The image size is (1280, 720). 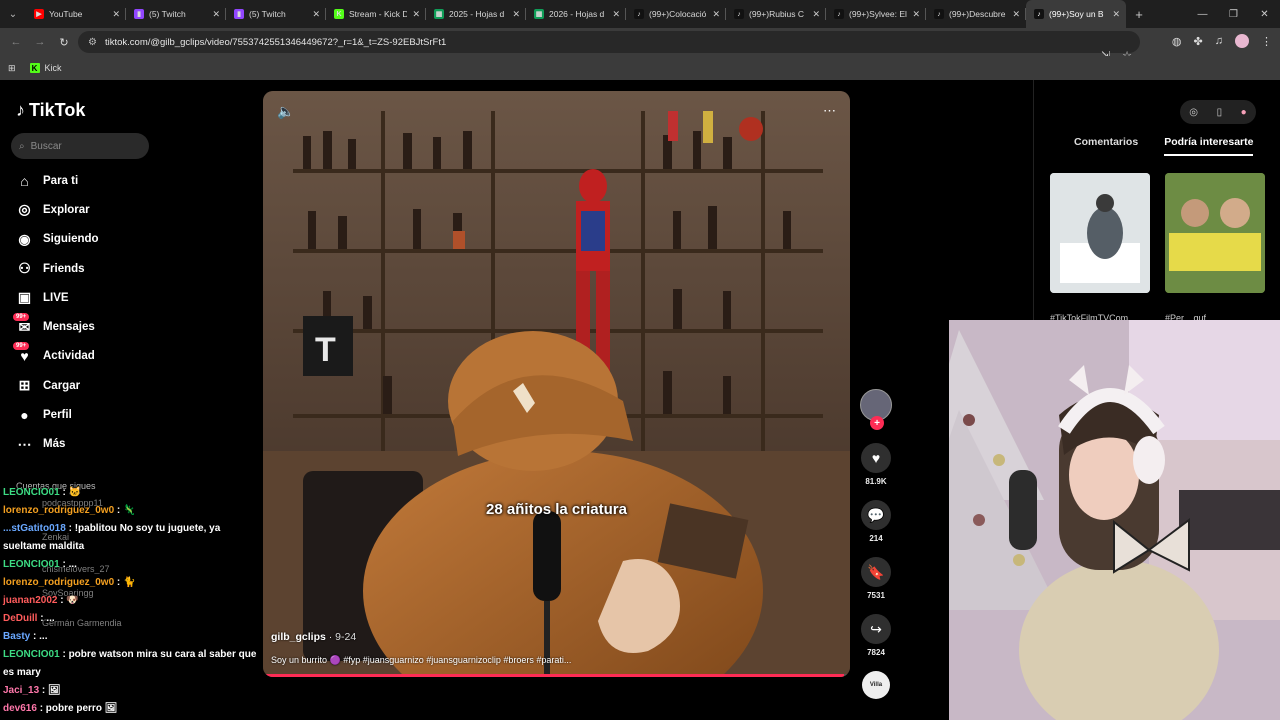 What do you see at coordinates (16, 636) in the screenshot?
I see `chat-username: Basty` at bounding box center [16, 636].